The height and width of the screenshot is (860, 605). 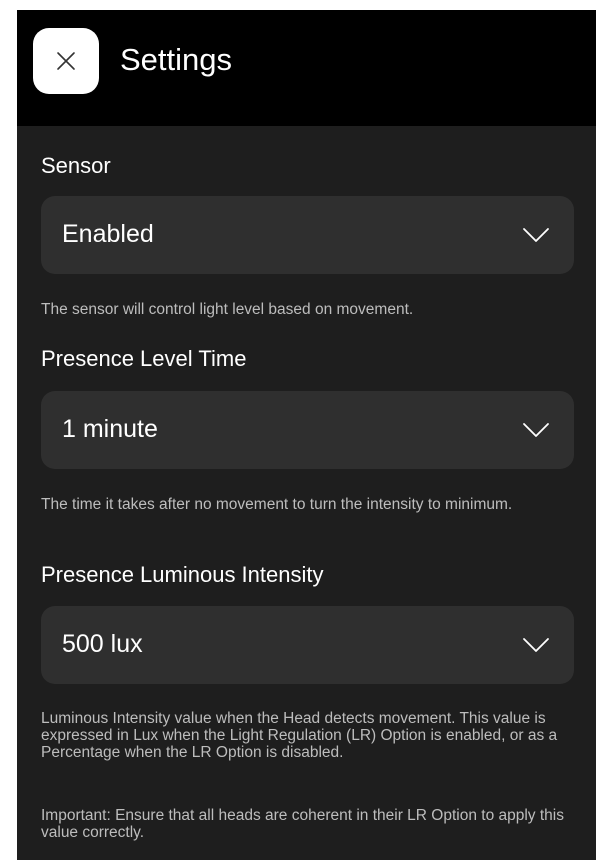 What do you see at coordinates (108, 234) in the screenshot?
I see `sensor-select-value: Enabled` at bounding box center [108, 234].